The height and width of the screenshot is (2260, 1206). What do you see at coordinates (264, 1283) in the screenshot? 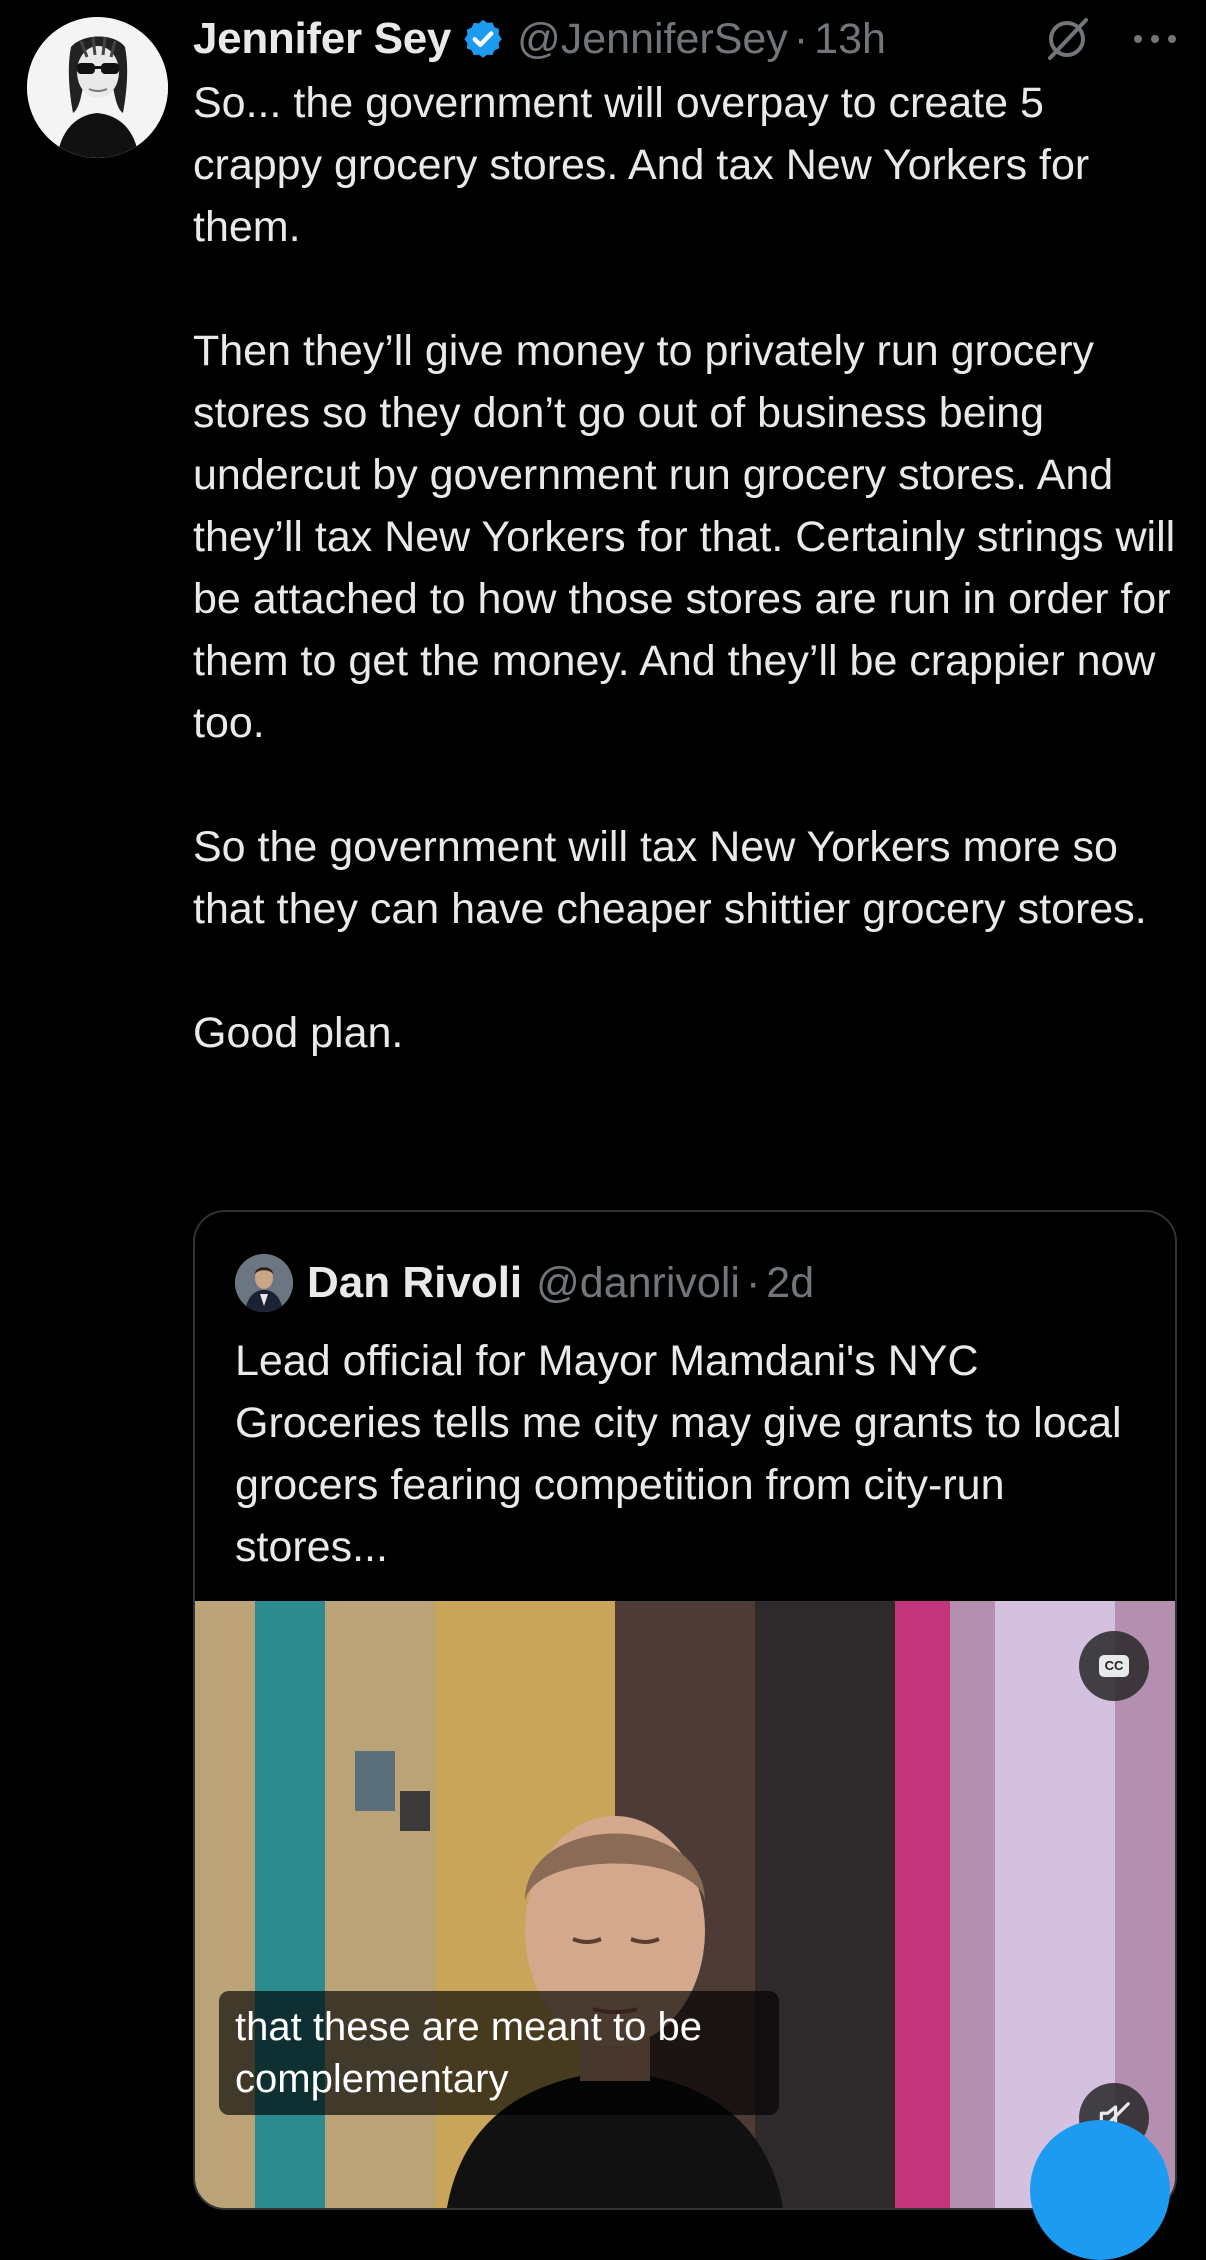
I see `quoted-author-avatar` at bounding box center [264, 1283].